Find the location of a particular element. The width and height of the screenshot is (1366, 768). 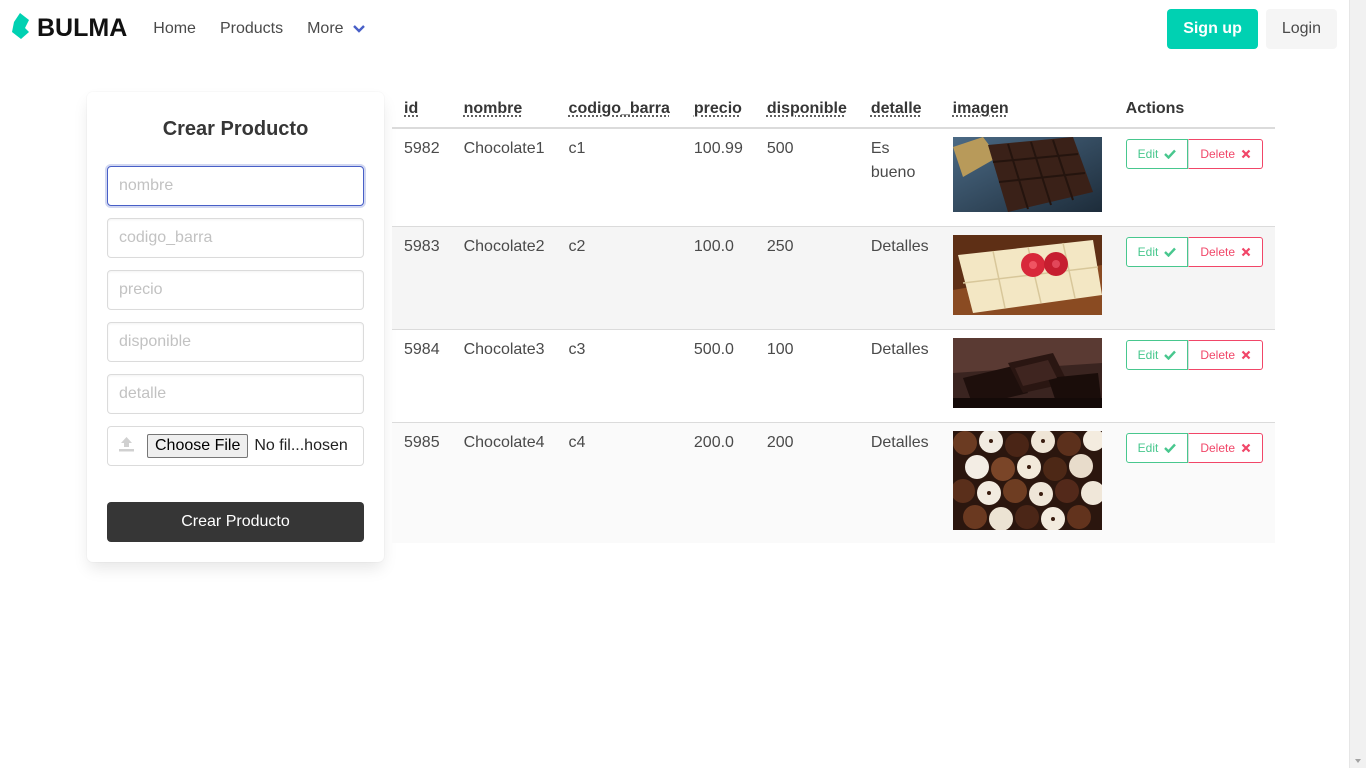

cell-precio: 100.99 is located at coordinates (718, 177).